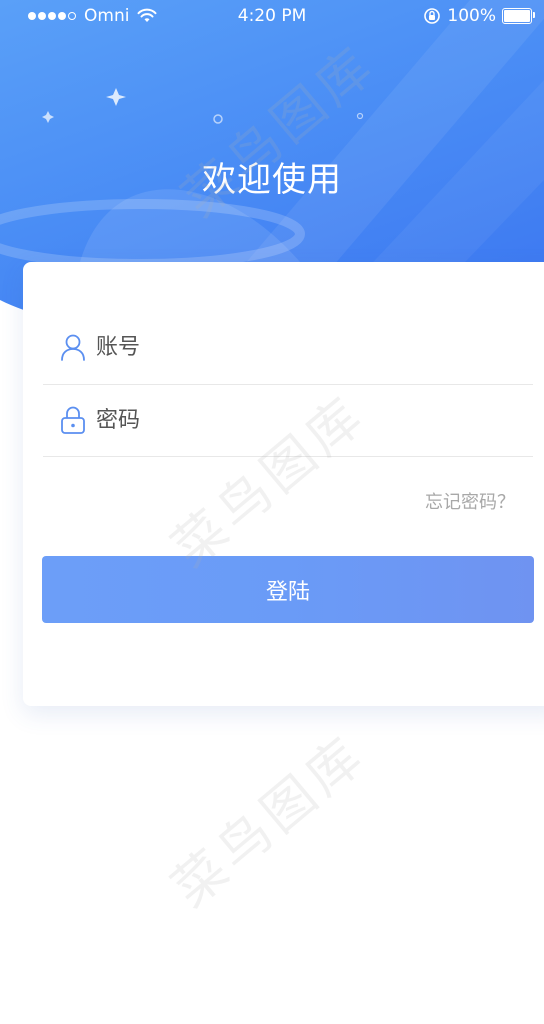 This screenshot has height=1024, width=544. What do you see at coordinates (269, 822) in the screenshot?
I see `watermark: 菜鸟图库` at bounding box center [269, 822].